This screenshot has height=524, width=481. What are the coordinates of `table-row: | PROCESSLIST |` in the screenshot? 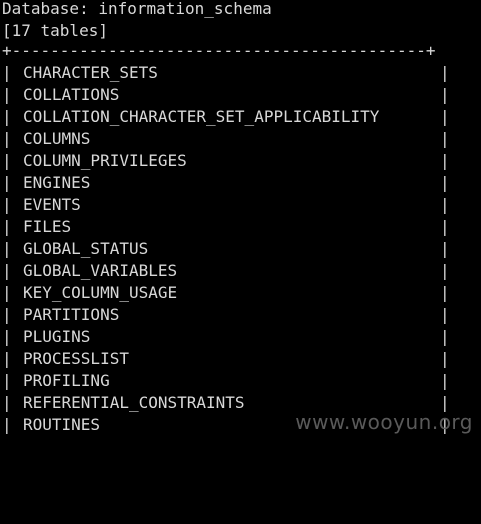 It's located at (240, 359).